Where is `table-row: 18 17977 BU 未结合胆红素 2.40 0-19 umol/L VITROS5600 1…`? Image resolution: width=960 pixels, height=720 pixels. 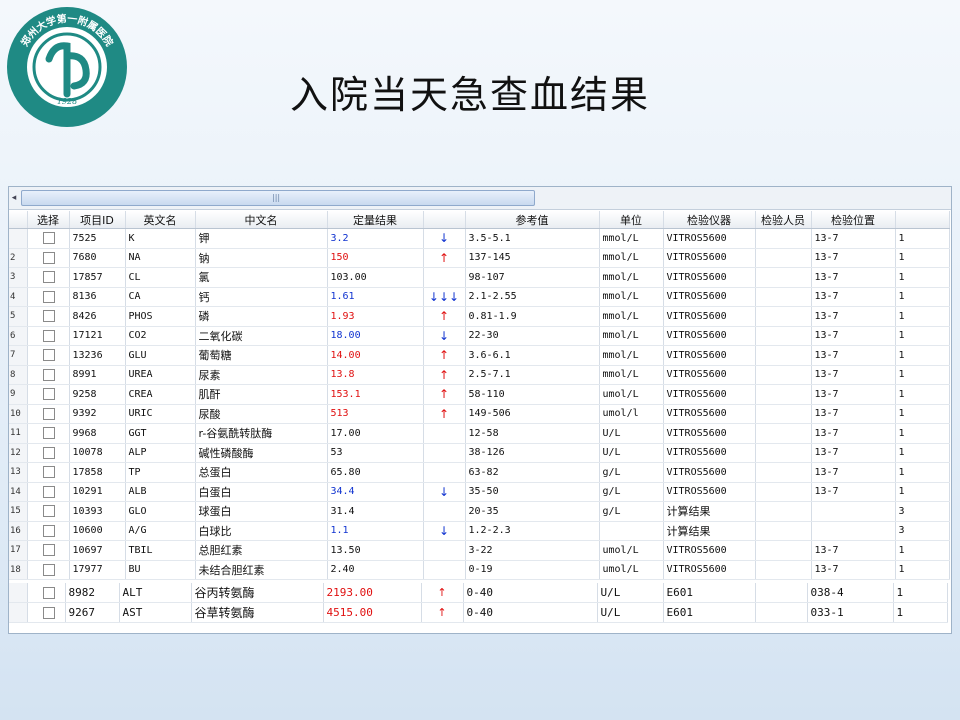
table-row: 18 17977 BU 未结合胆红素 2.40 0-19 umol/L VITROS5600 1… is located at coordinates (479, 570).